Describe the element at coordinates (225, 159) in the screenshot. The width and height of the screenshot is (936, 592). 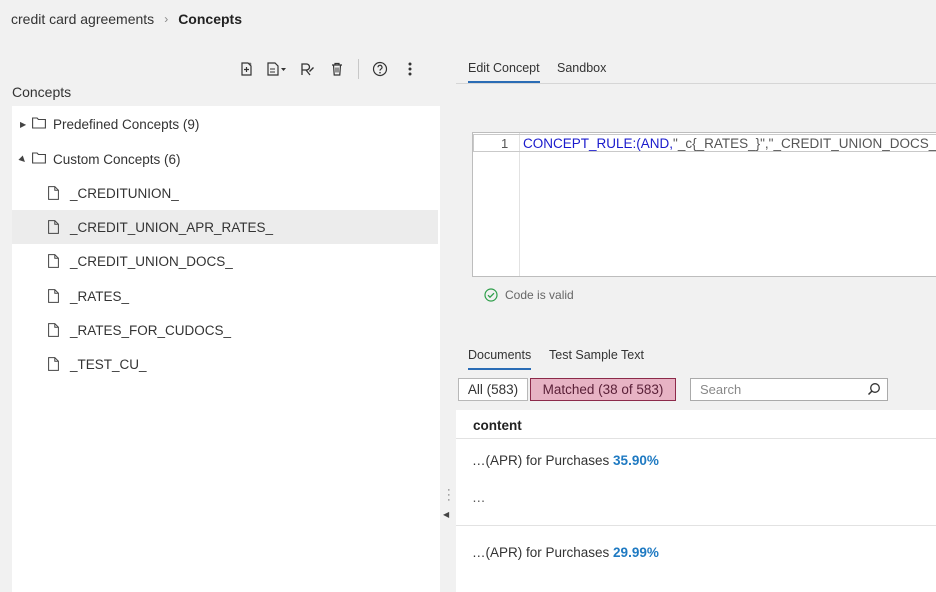
I see `tree-group-custom: ▶ Custom Concepts (6)` at that location.